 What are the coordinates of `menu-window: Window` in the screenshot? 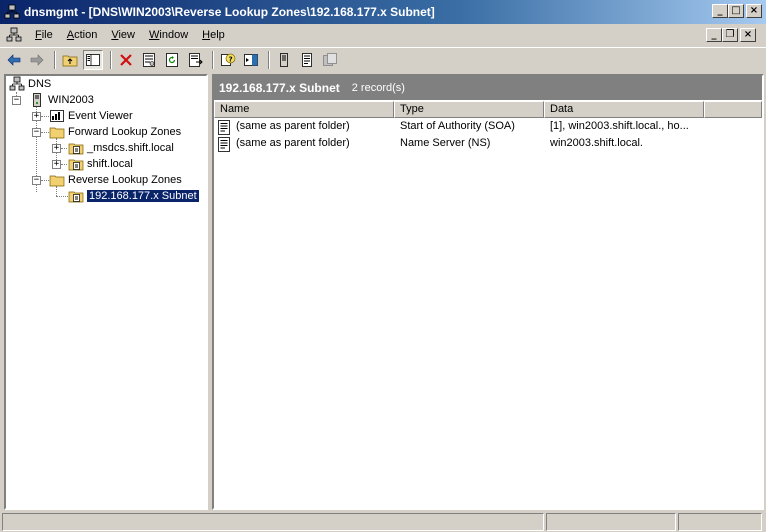 It's located at (168, 35).